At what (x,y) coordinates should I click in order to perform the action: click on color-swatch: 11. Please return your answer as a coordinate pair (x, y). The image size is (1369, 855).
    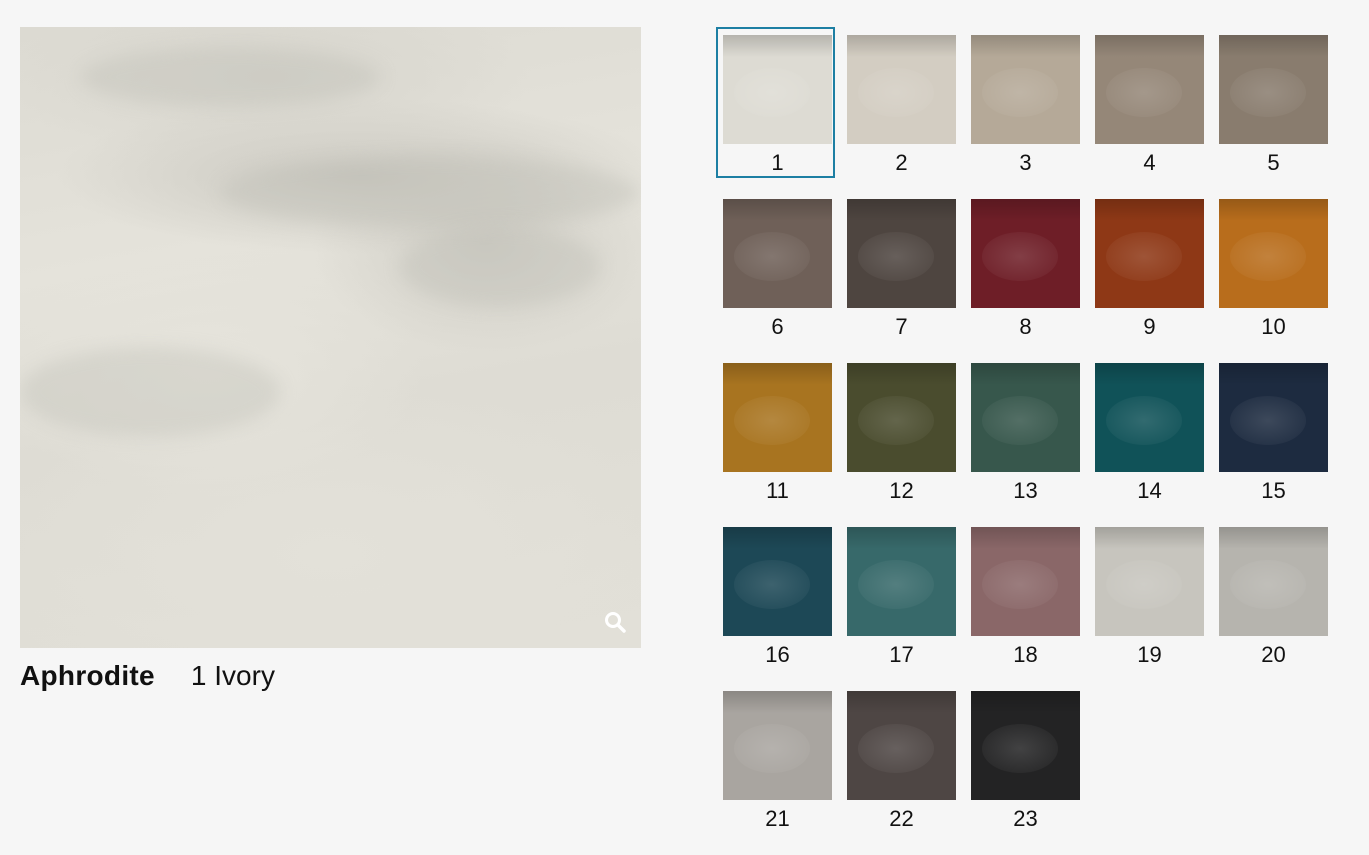
    Looking at the image, I should click on (777, 445).